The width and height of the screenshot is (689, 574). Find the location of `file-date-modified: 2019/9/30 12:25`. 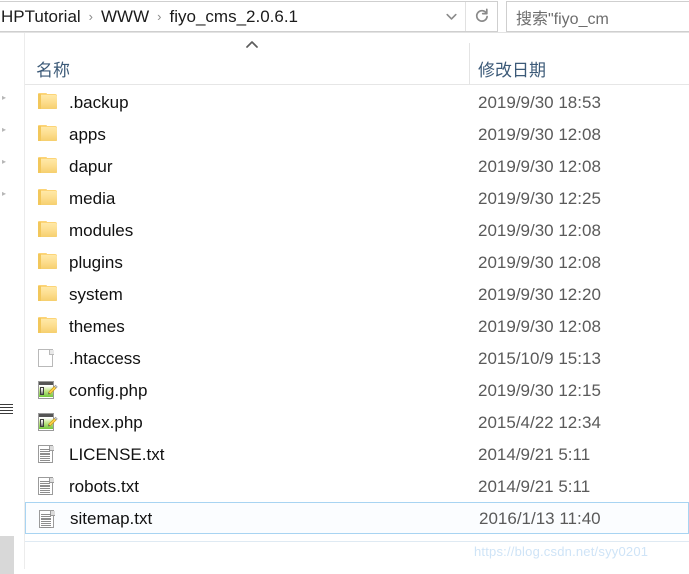

file-date-modified: 2019/9/30 12:25 is located at coordinates (539, 198).